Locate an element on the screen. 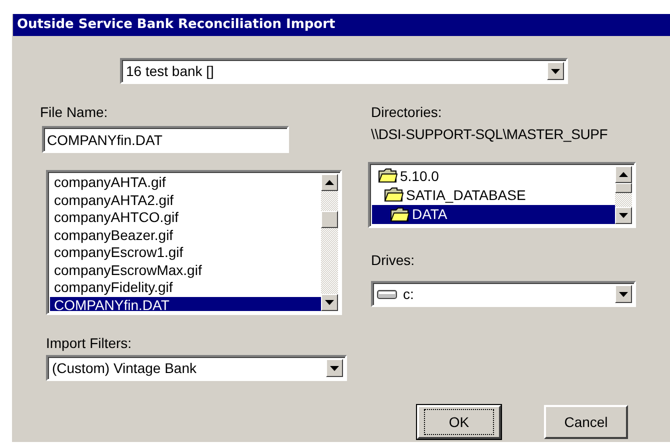 The height and width of the screenshot is (444, 670). drive-select: c: is located at coordinates (503, 294).